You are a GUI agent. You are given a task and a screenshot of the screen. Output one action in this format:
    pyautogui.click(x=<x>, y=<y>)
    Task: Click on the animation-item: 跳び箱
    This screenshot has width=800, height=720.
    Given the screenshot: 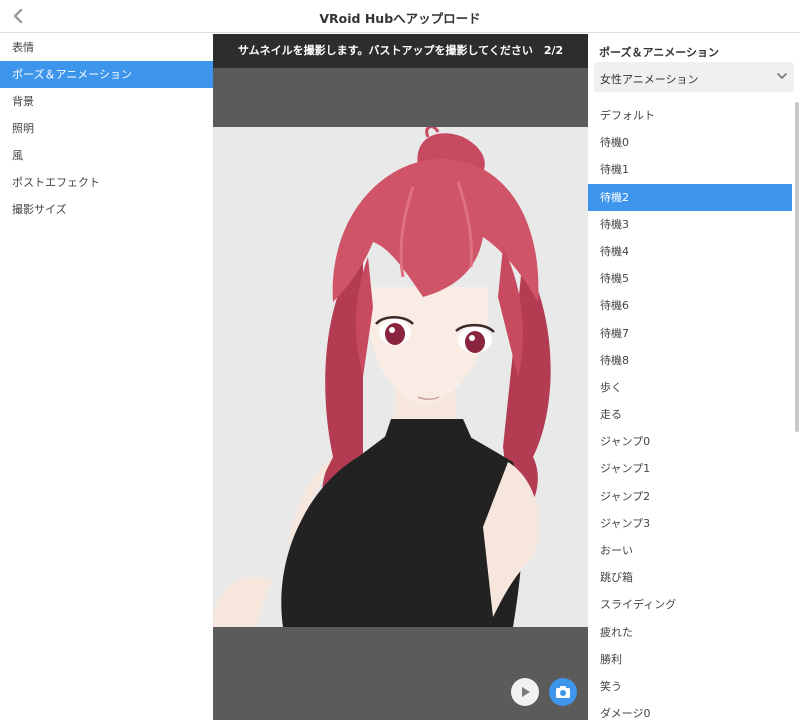 What is the action you would take?
    pyautogui.click(x=690, y=577)
    